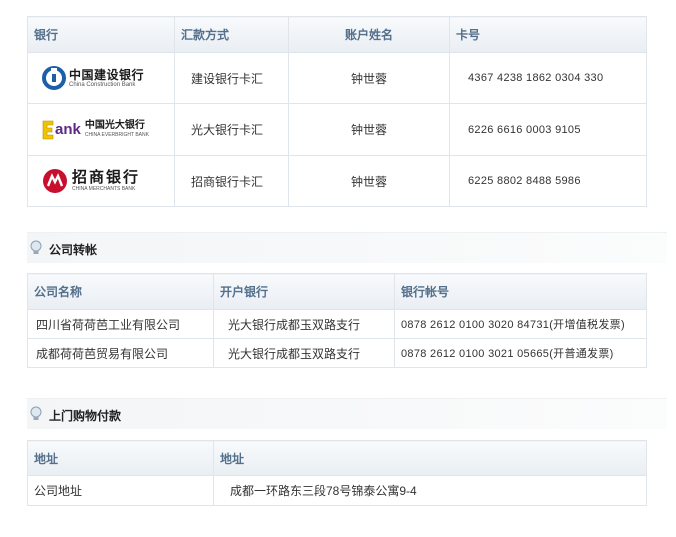  I want to click on account-cell: 0878 2612 0100 3021 05665(开普通发票), so click(520, 353).